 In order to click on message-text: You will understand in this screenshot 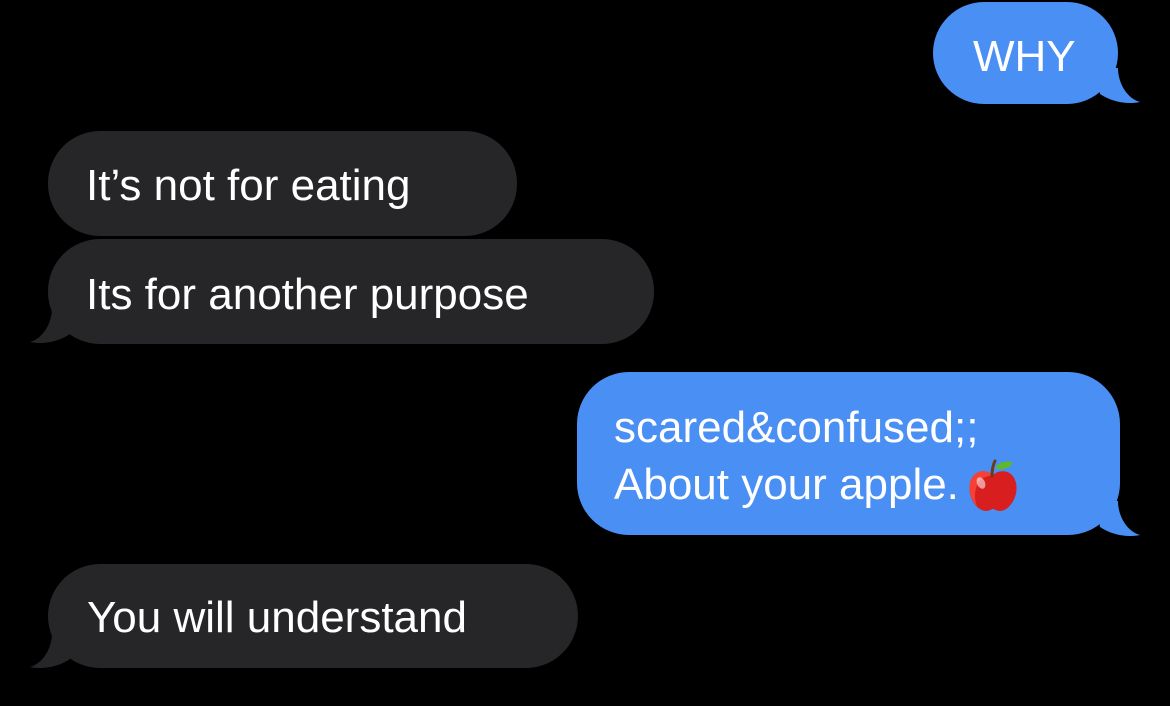, I will do `click(277, 617)`.